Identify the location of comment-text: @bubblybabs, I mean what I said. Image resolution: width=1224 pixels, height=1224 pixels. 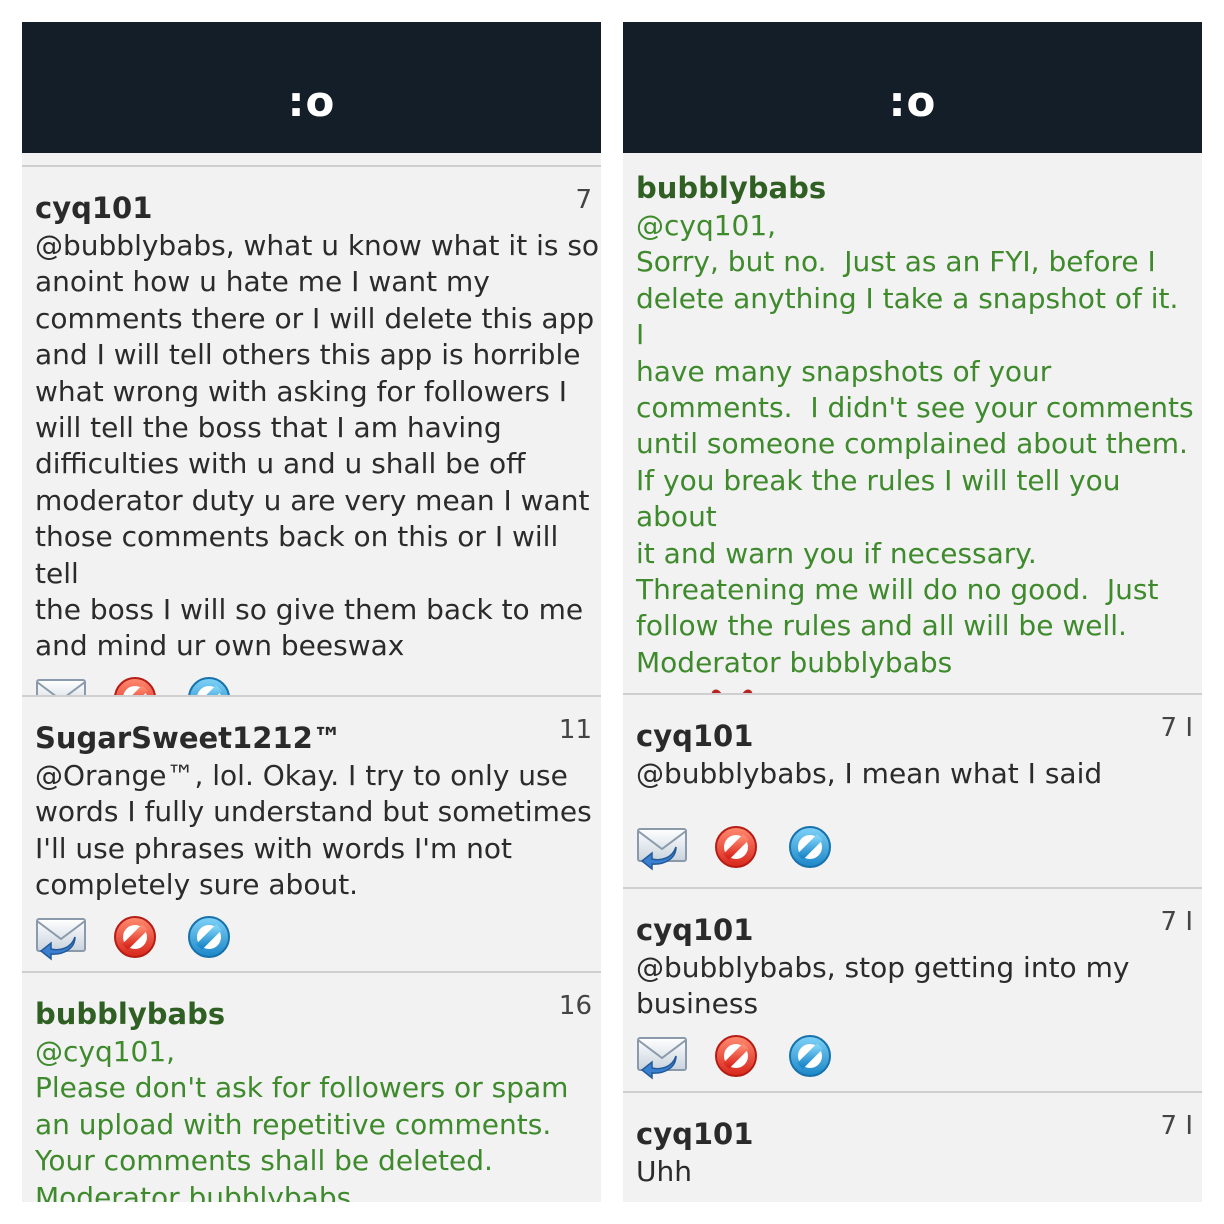
(869, 773).